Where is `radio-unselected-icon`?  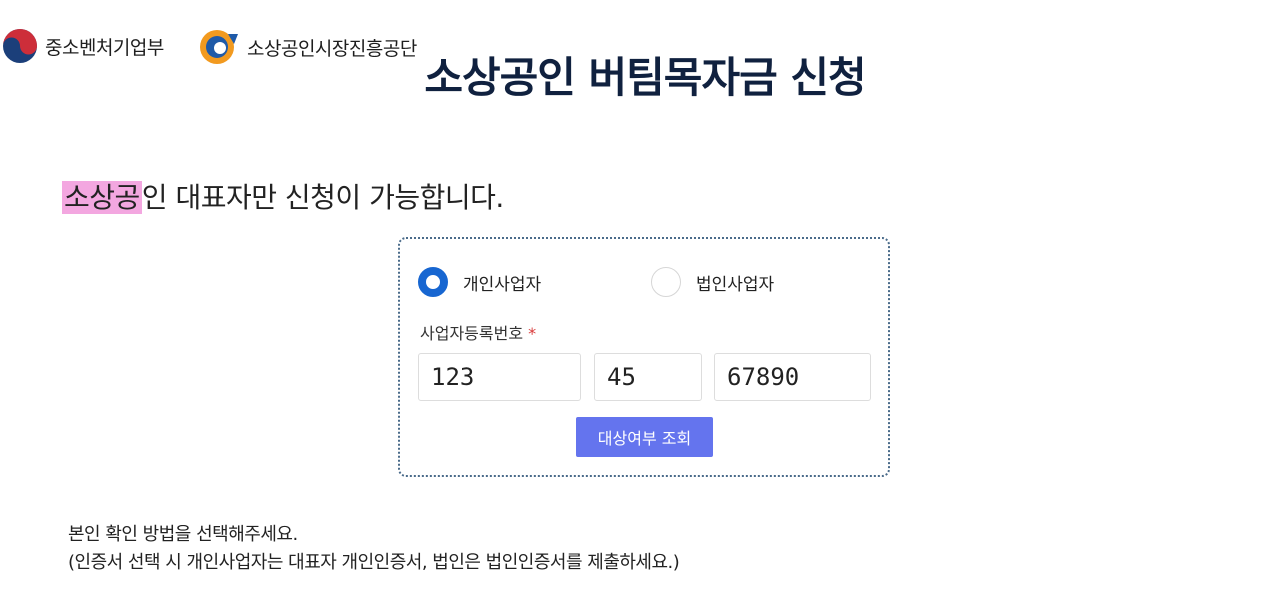
radio-unselected-icon is located at coordinates (666, 282).